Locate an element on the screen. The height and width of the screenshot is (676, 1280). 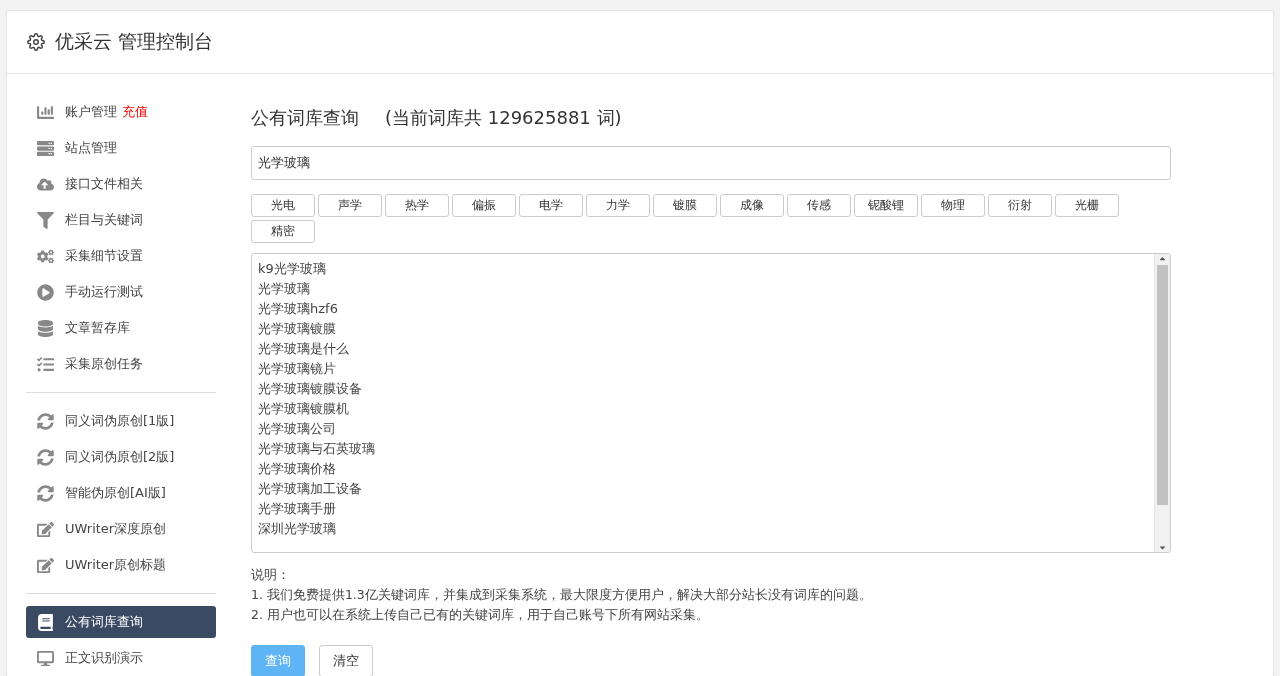
result-item: 光学玻璃镀膜设备 is located at coordinates (706, 389).